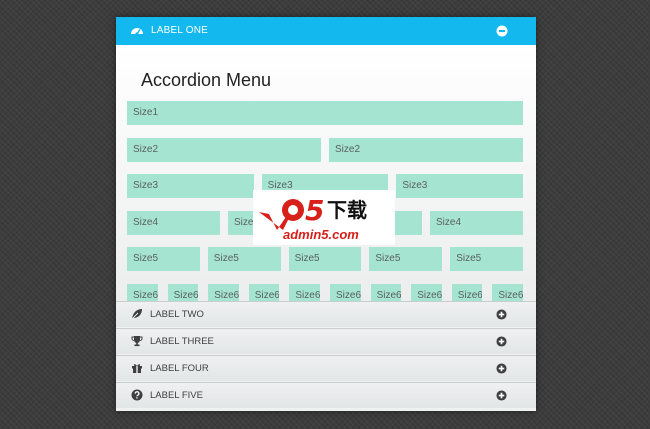 The image size is (650, 429). I want to click on panel-label-one: LABEL ONE, so click(180, 30).